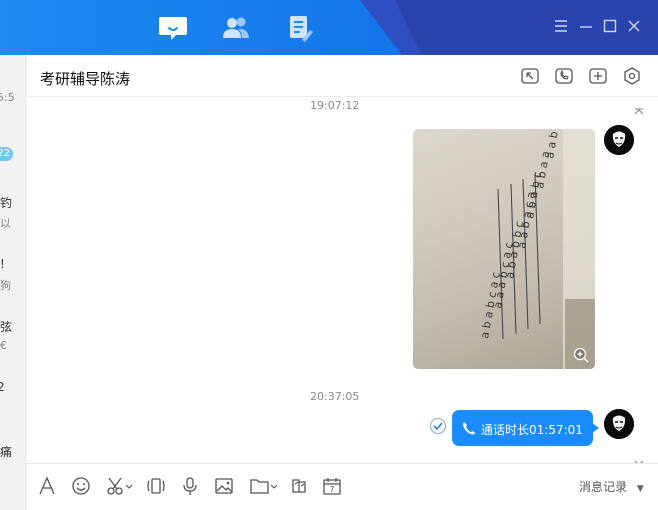 The height and width of the screenshot is (510, 658). What do you see at coordinates (603, 487) in the screenshot?
I see `message-history-label: 消息记录` at bounding box center [603, 487].